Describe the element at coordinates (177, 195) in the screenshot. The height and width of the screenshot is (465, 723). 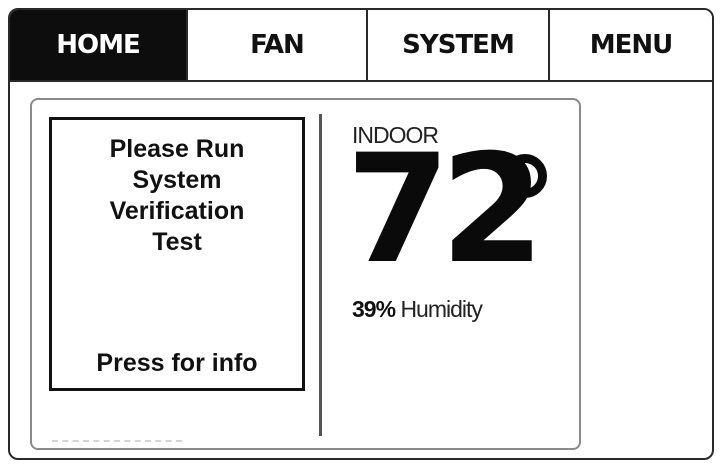
I see `verification-message-text: Please Run System Verification Test` at that location.